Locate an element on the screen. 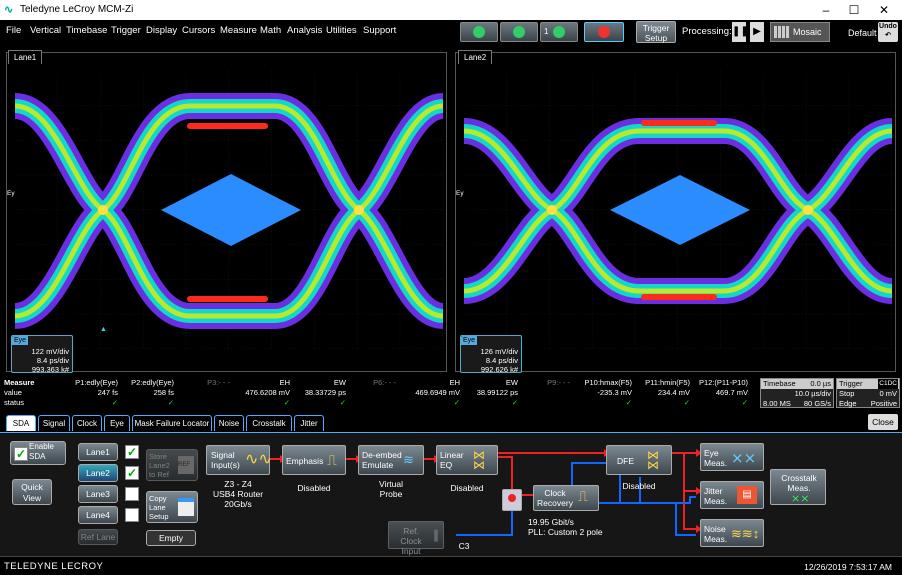 The width and height of the screenshot is (902, 575). play-button: ▶ is located at coordinates (757, 32).